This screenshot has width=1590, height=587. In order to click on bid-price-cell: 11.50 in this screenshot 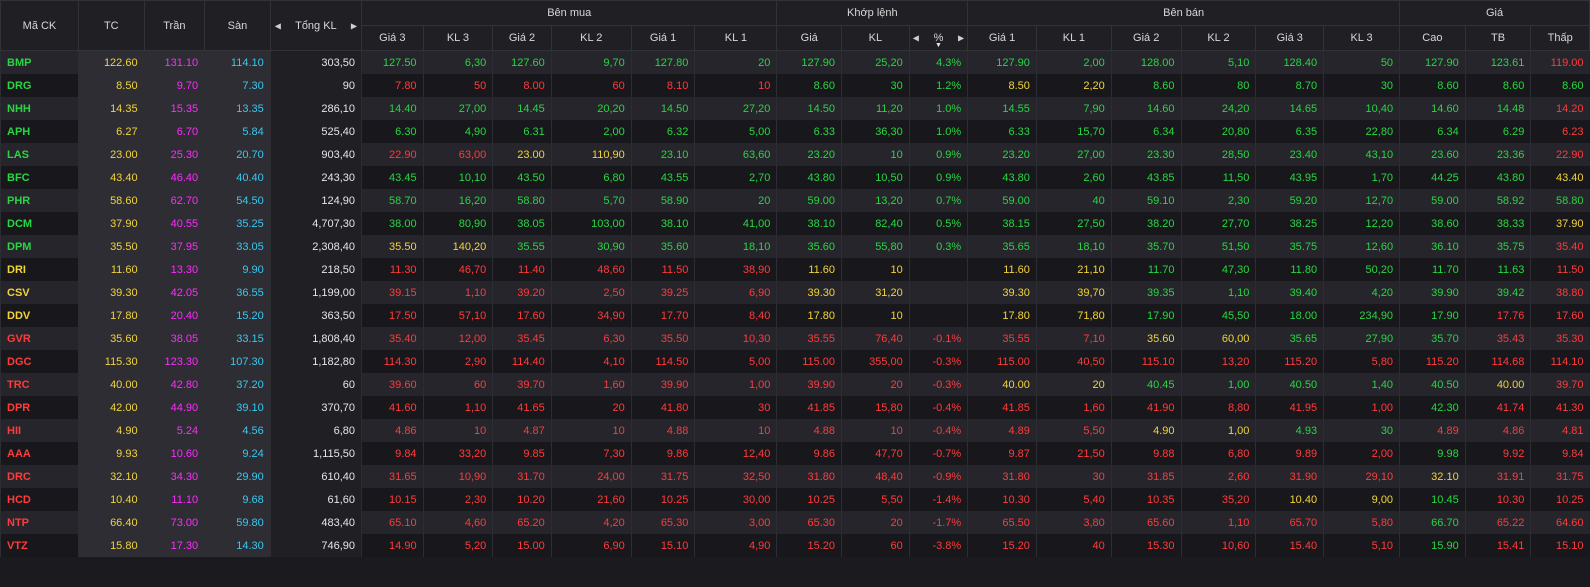, I will do `click(662, 269)`.